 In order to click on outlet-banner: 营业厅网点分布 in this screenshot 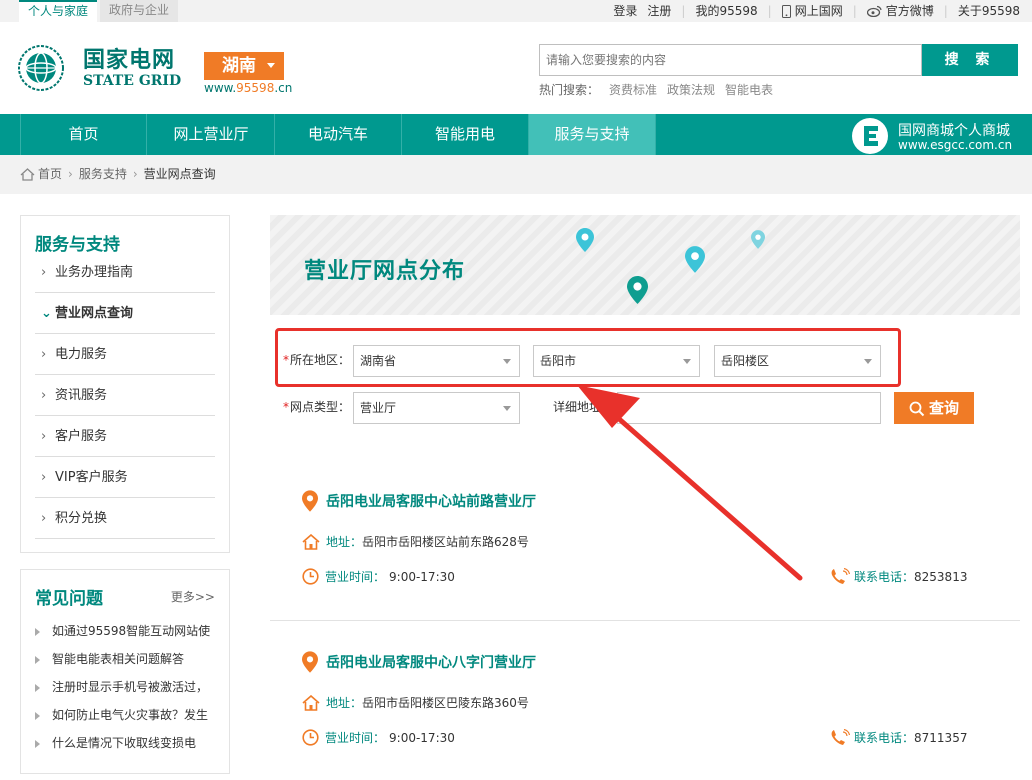, I will do `click(645, 265)`.